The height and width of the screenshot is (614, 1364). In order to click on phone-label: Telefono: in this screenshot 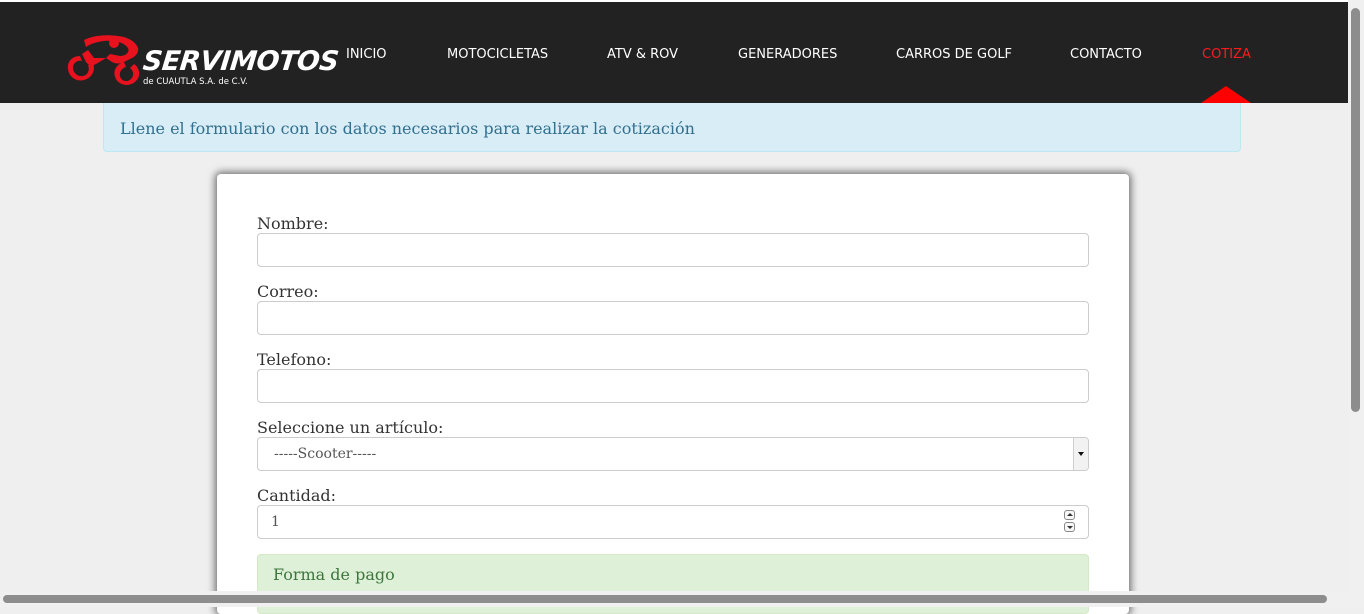, I will do `click(294, 359)`.